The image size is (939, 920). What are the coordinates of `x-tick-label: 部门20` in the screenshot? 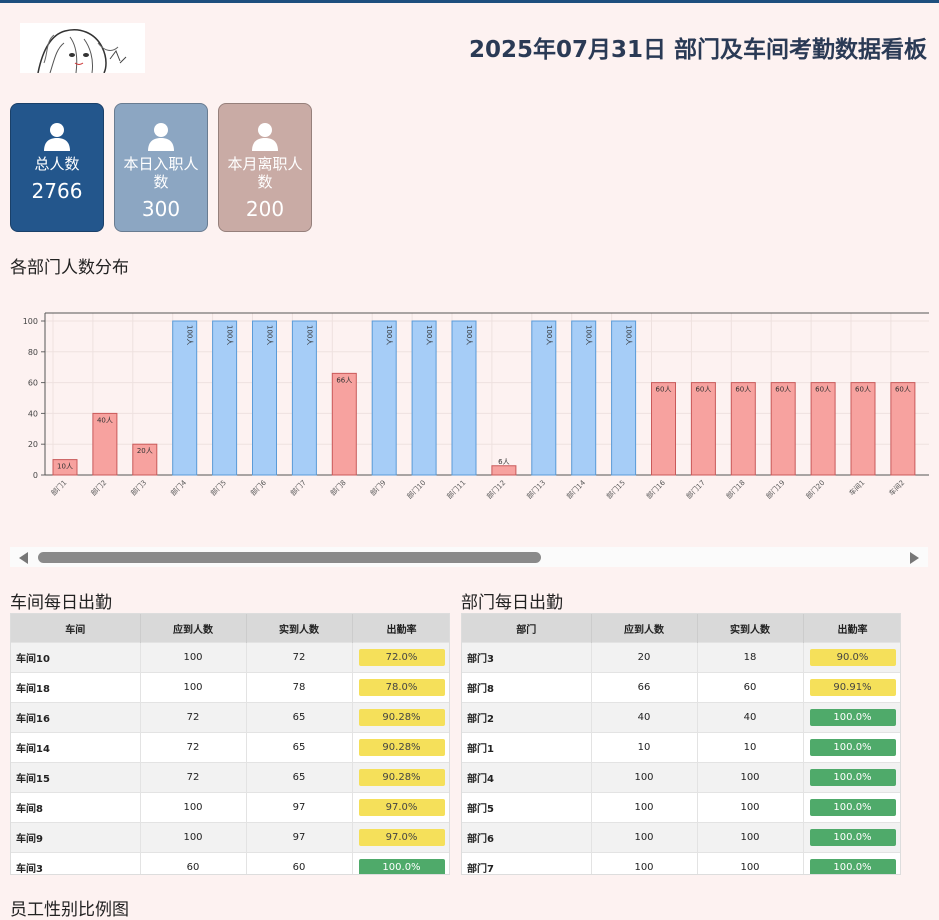 It's located at (815, 489).